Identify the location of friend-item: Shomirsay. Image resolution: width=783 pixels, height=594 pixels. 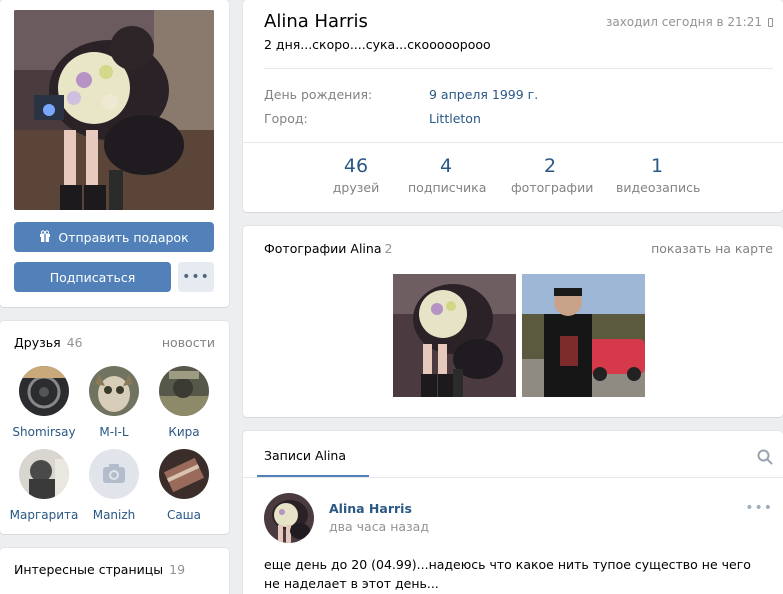
(44, 402).